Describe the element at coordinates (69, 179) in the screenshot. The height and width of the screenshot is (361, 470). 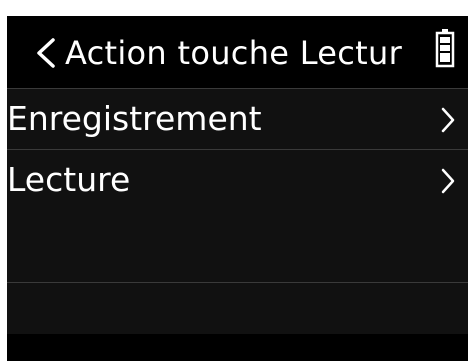
I see `menu-item-label: Lecture` at that location.